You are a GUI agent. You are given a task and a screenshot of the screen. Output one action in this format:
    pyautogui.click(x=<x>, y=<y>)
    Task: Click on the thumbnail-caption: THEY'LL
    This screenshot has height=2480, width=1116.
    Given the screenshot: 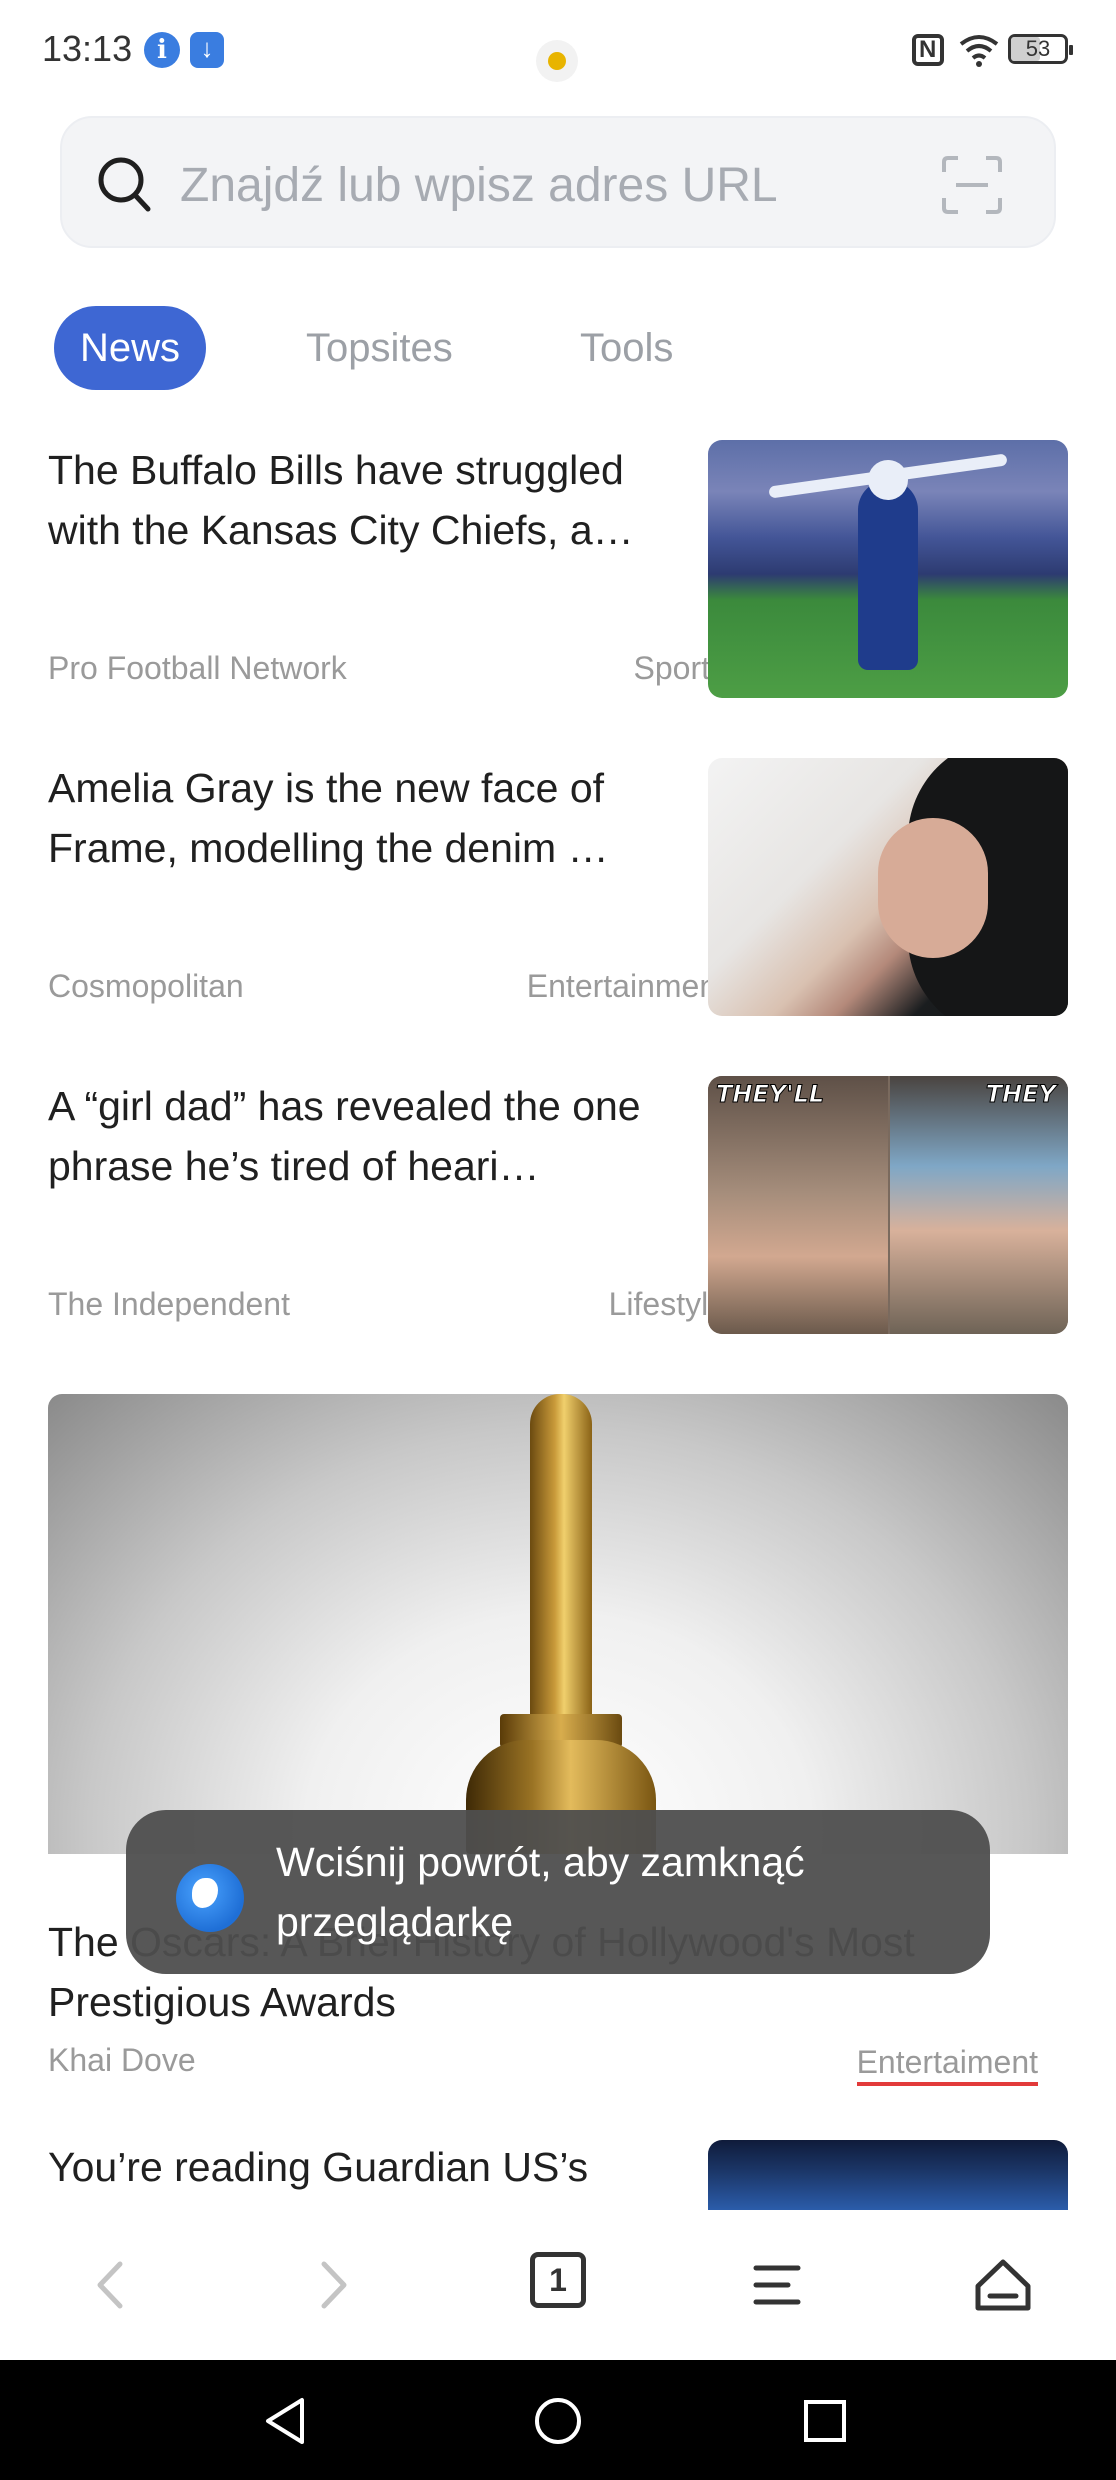 What is the action you would take?
    pyautogui.click(x=770, y=1094)
    